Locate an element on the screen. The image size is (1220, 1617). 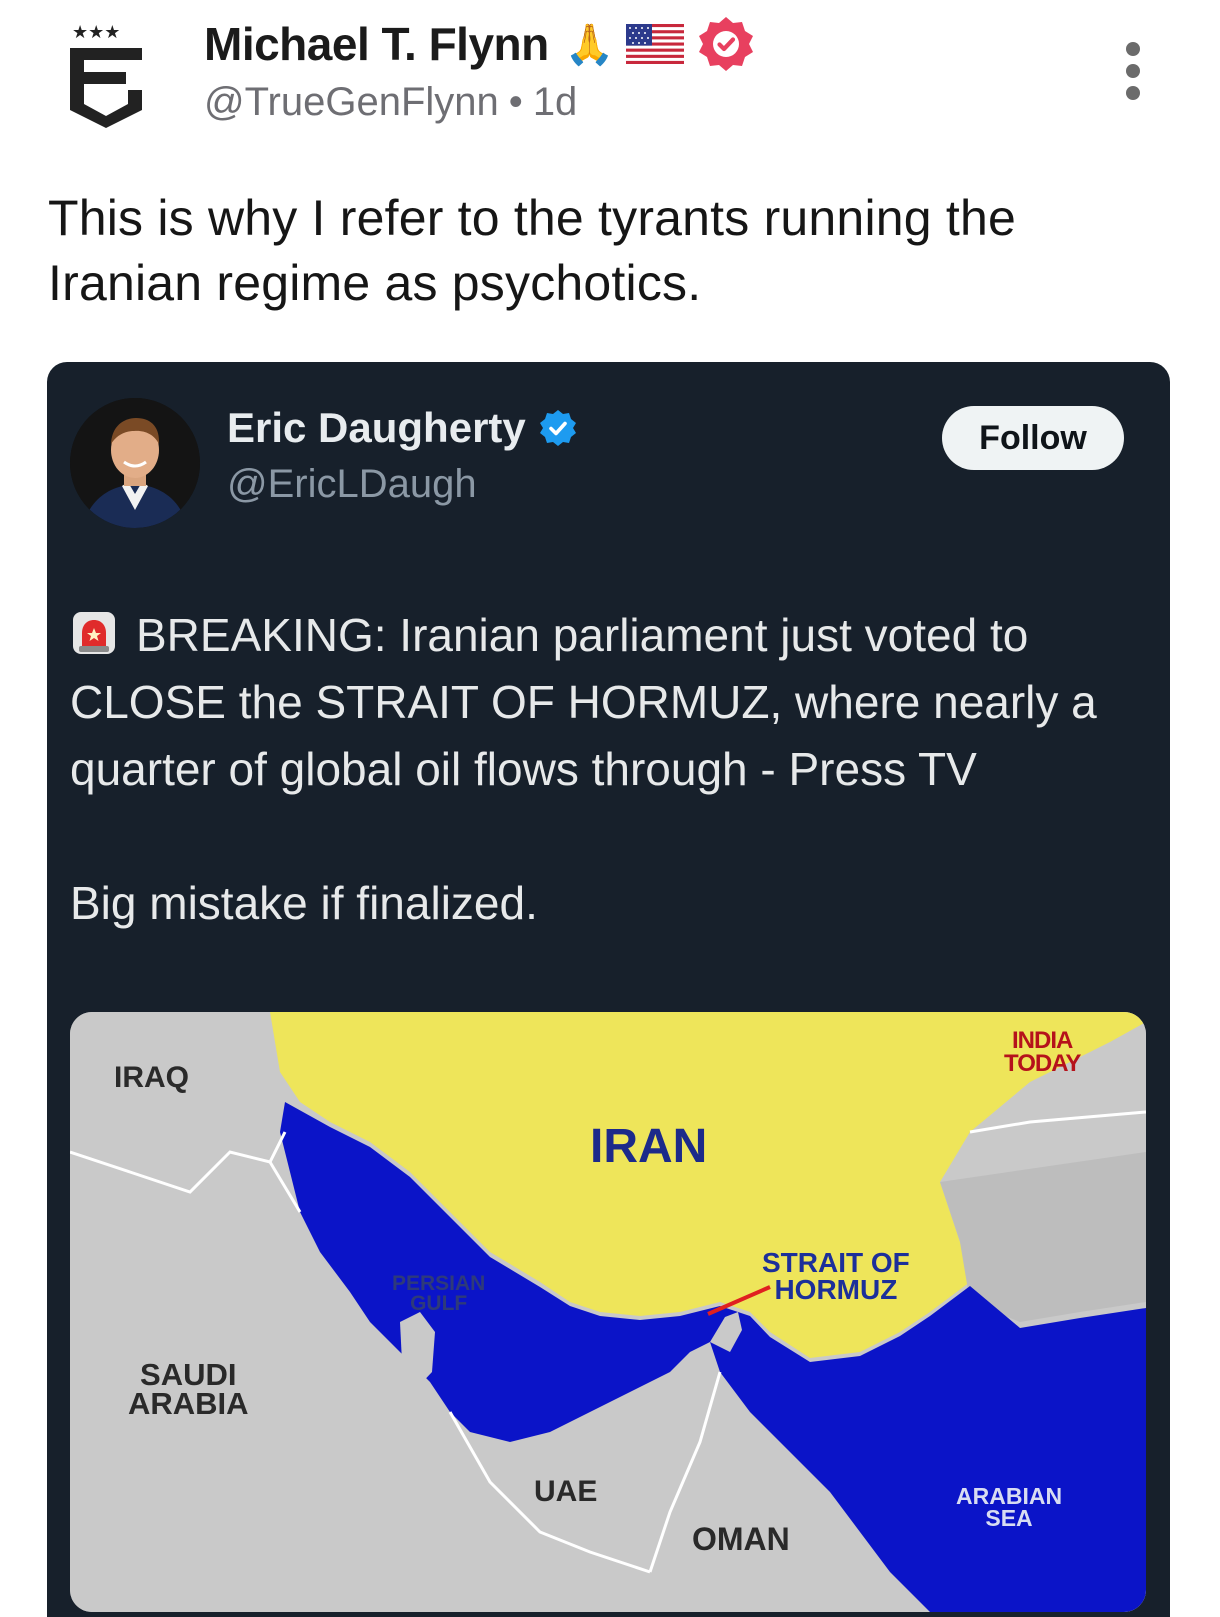
map-label-uae: UAE is located at coordinates (566, 1491).